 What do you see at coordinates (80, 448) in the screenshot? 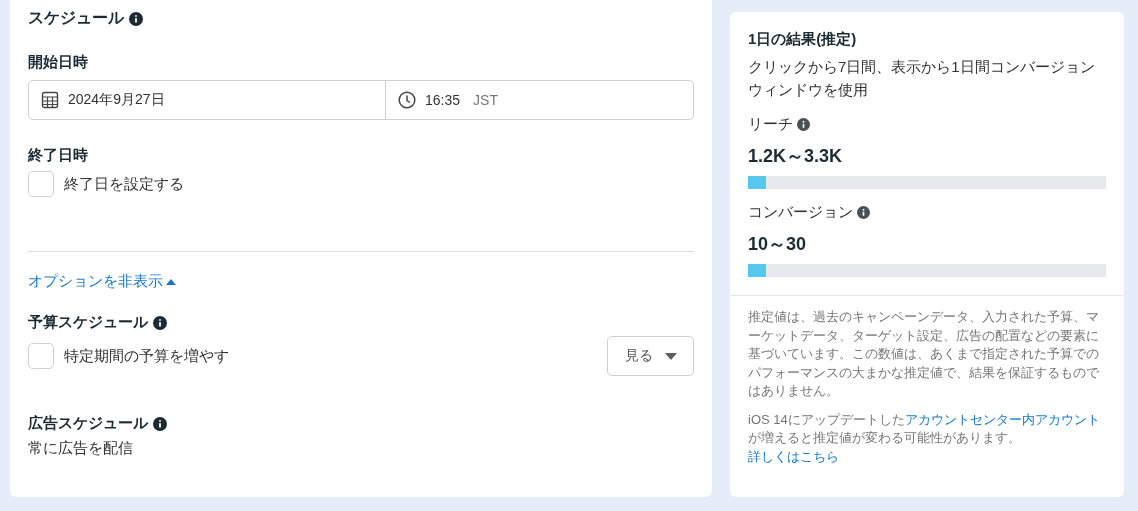
I see `schedule-value: 常に広告を配信` at bounding box center [80, 448].